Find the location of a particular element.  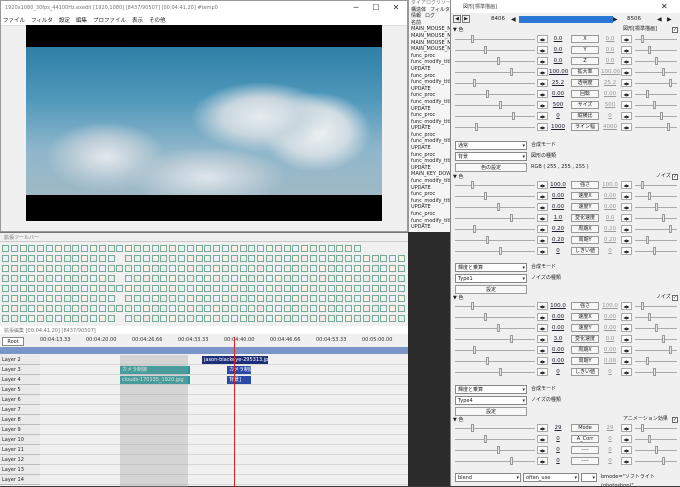

anim-checkbox: ✓ is located at coordinates (675, 420).